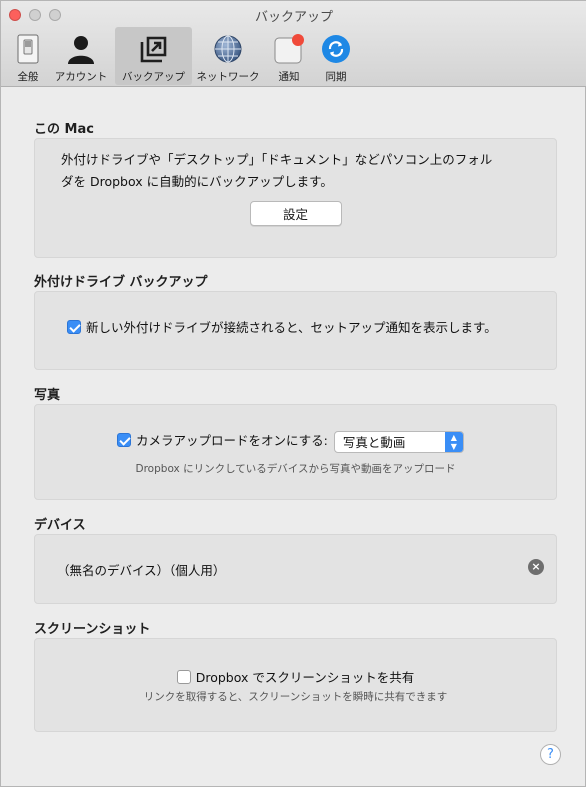  What do you see at coordinates (74, 327) in the screenshot?
I see `external-drive-checkbox` at bounding box center [74, 327].